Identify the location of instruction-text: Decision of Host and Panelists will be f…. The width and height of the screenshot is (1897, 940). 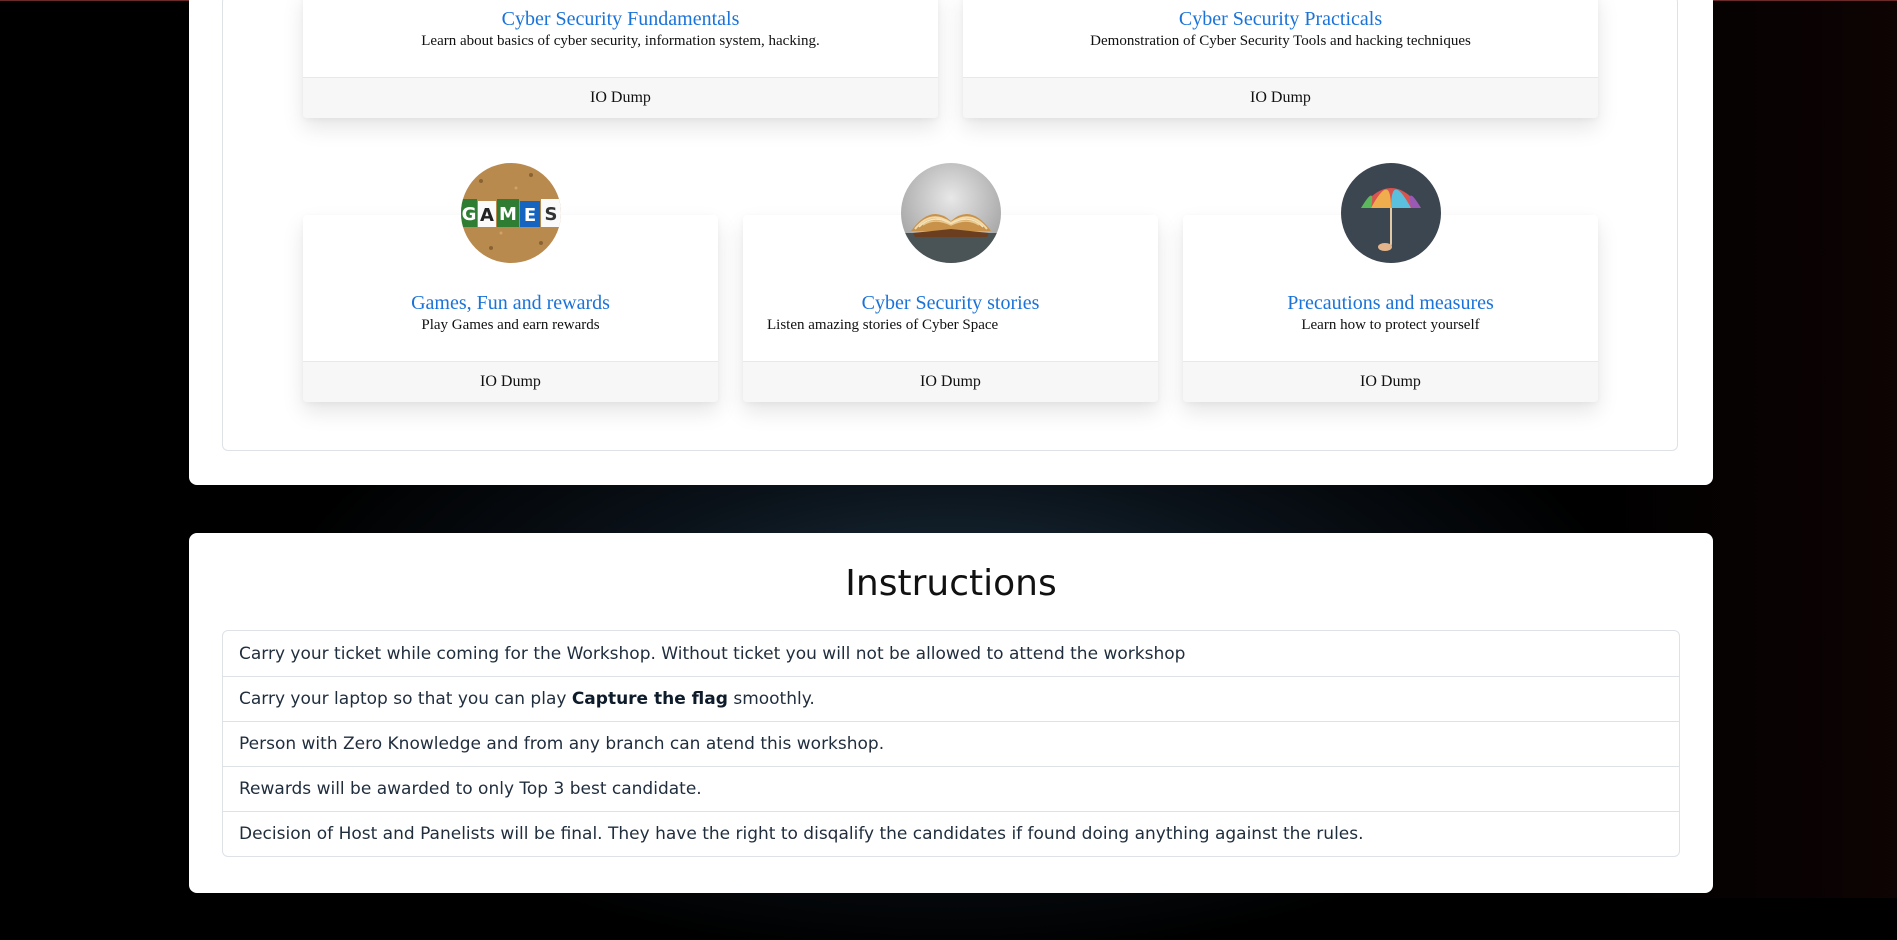
(801, 834).